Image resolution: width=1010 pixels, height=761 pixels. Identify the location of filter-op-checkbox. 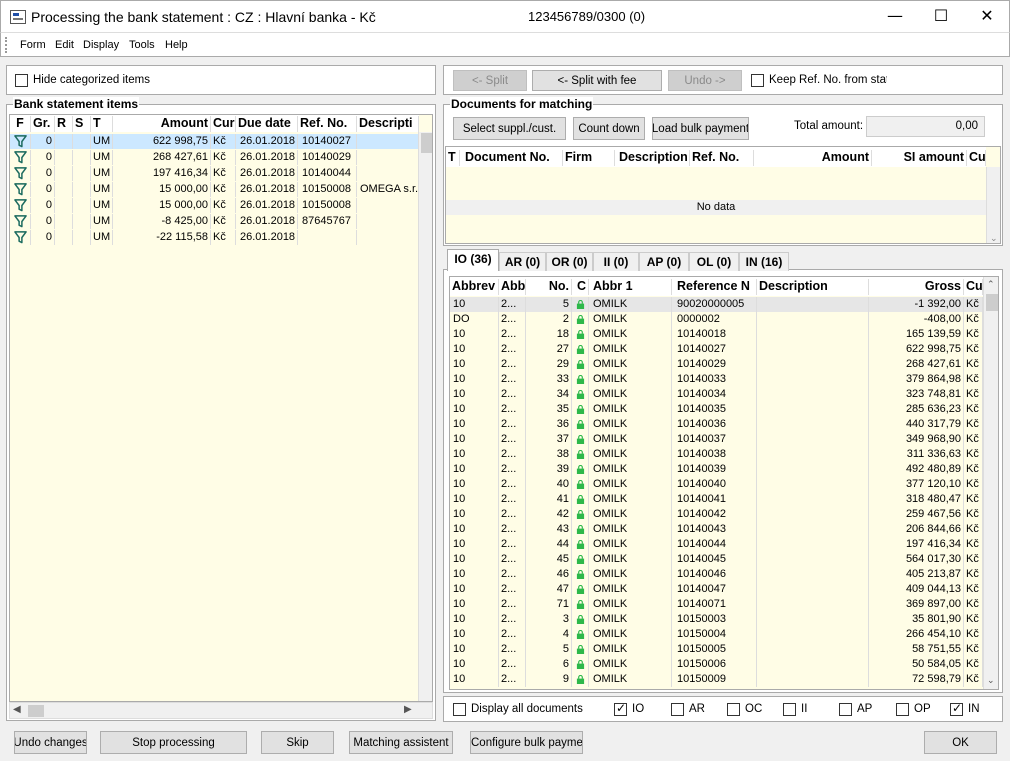
(902, 709).